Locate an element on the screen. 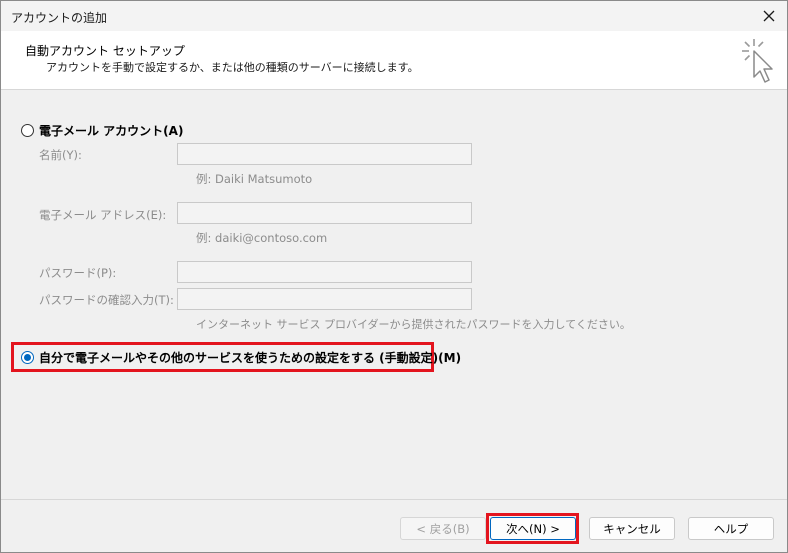  close-icon is located at coordinates (769, 16).